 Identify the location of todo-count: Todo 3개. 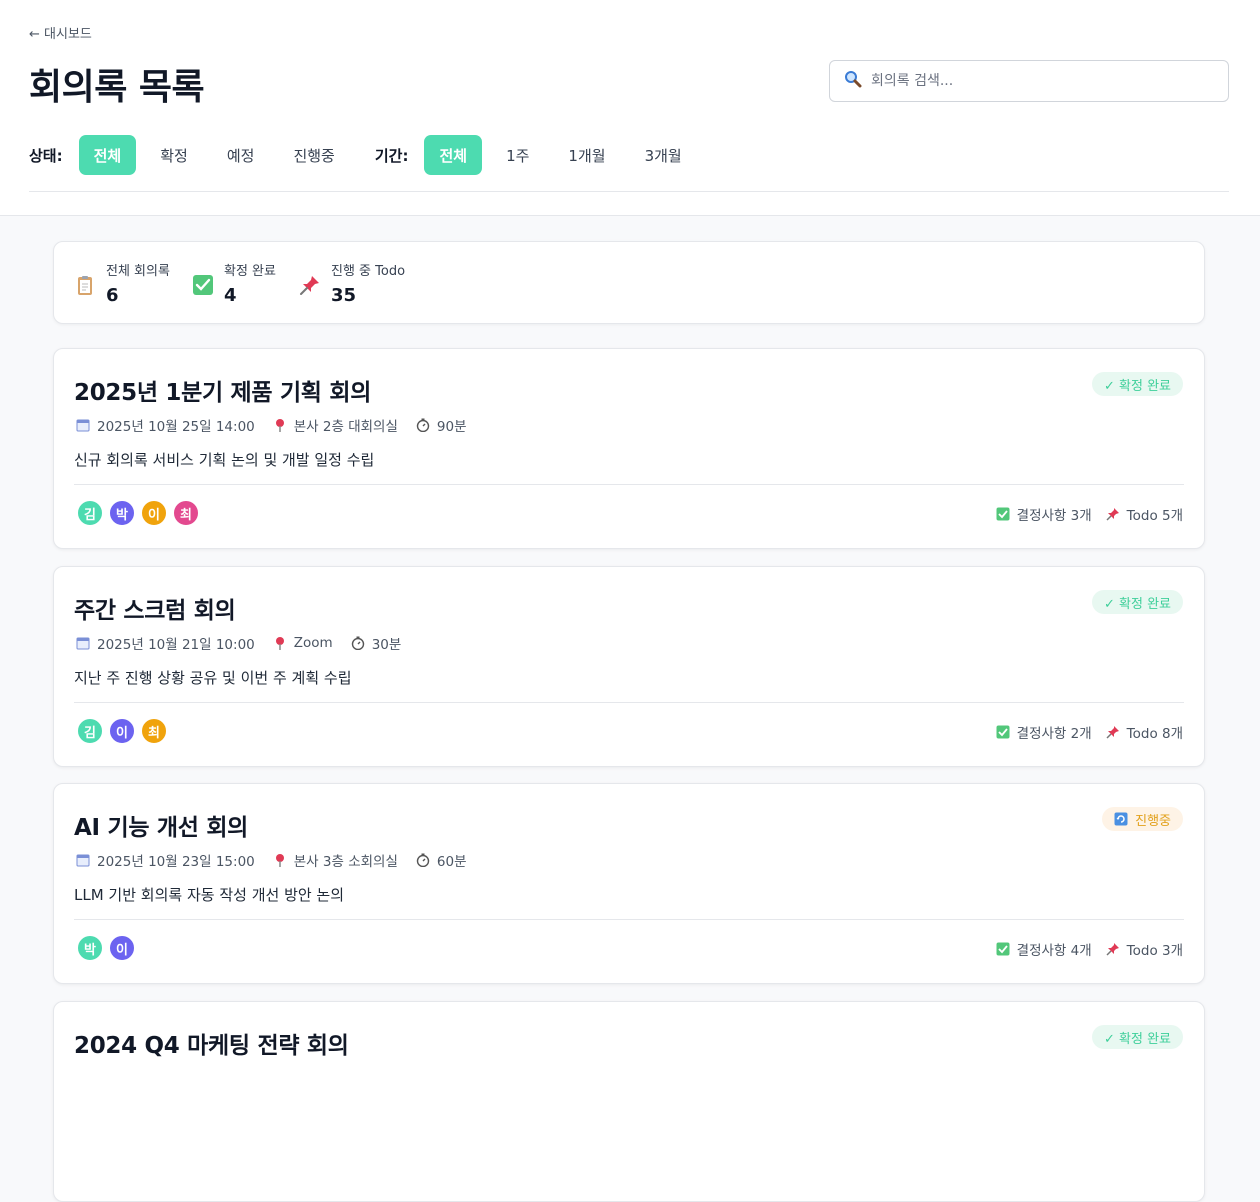
(1154, 951).